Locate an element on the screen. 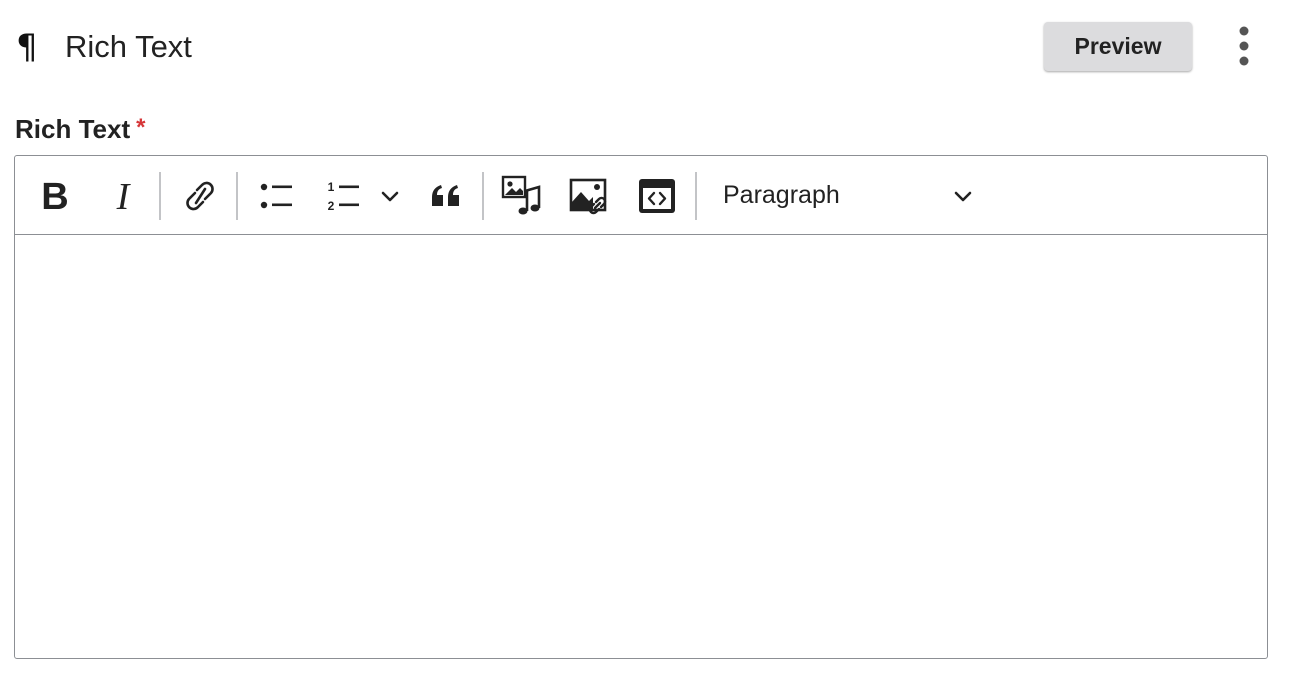  embed-button is located at coordinates (657, 196).